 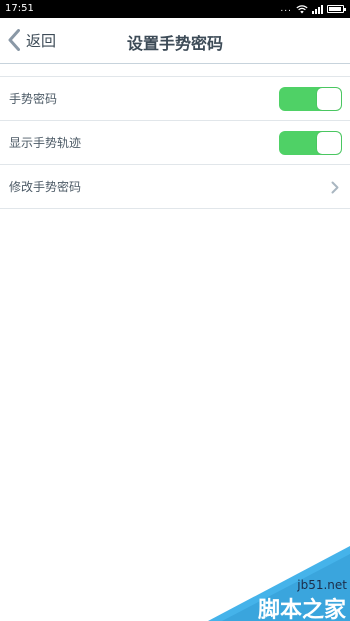 I want to click on back-button: 返回, so click(x=32, y=40).